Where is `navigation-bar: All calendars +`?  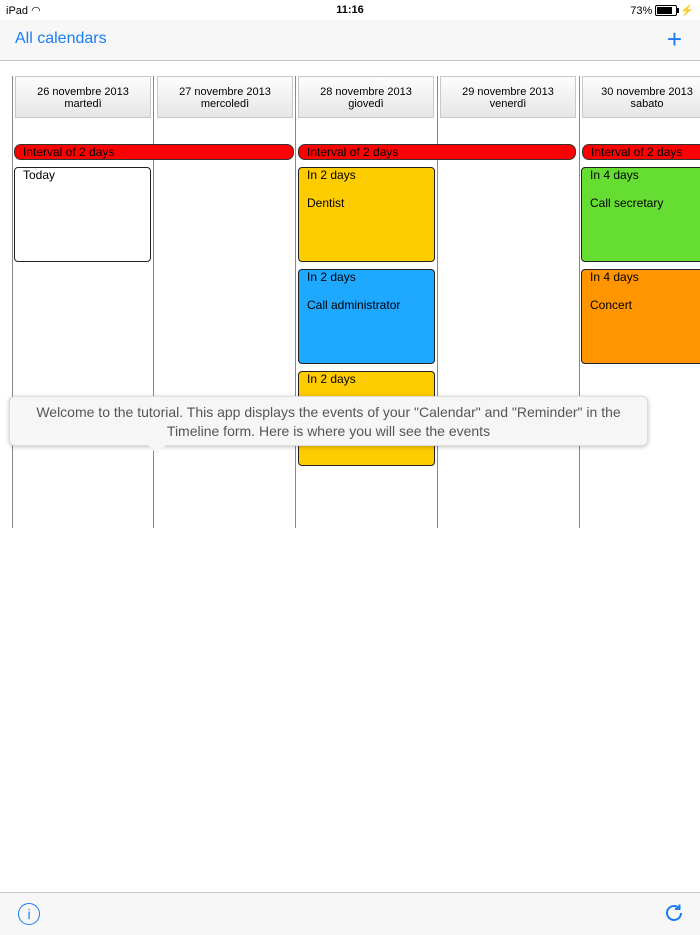
navigation-bar: All calendars + is located at coordinates (350, 40).